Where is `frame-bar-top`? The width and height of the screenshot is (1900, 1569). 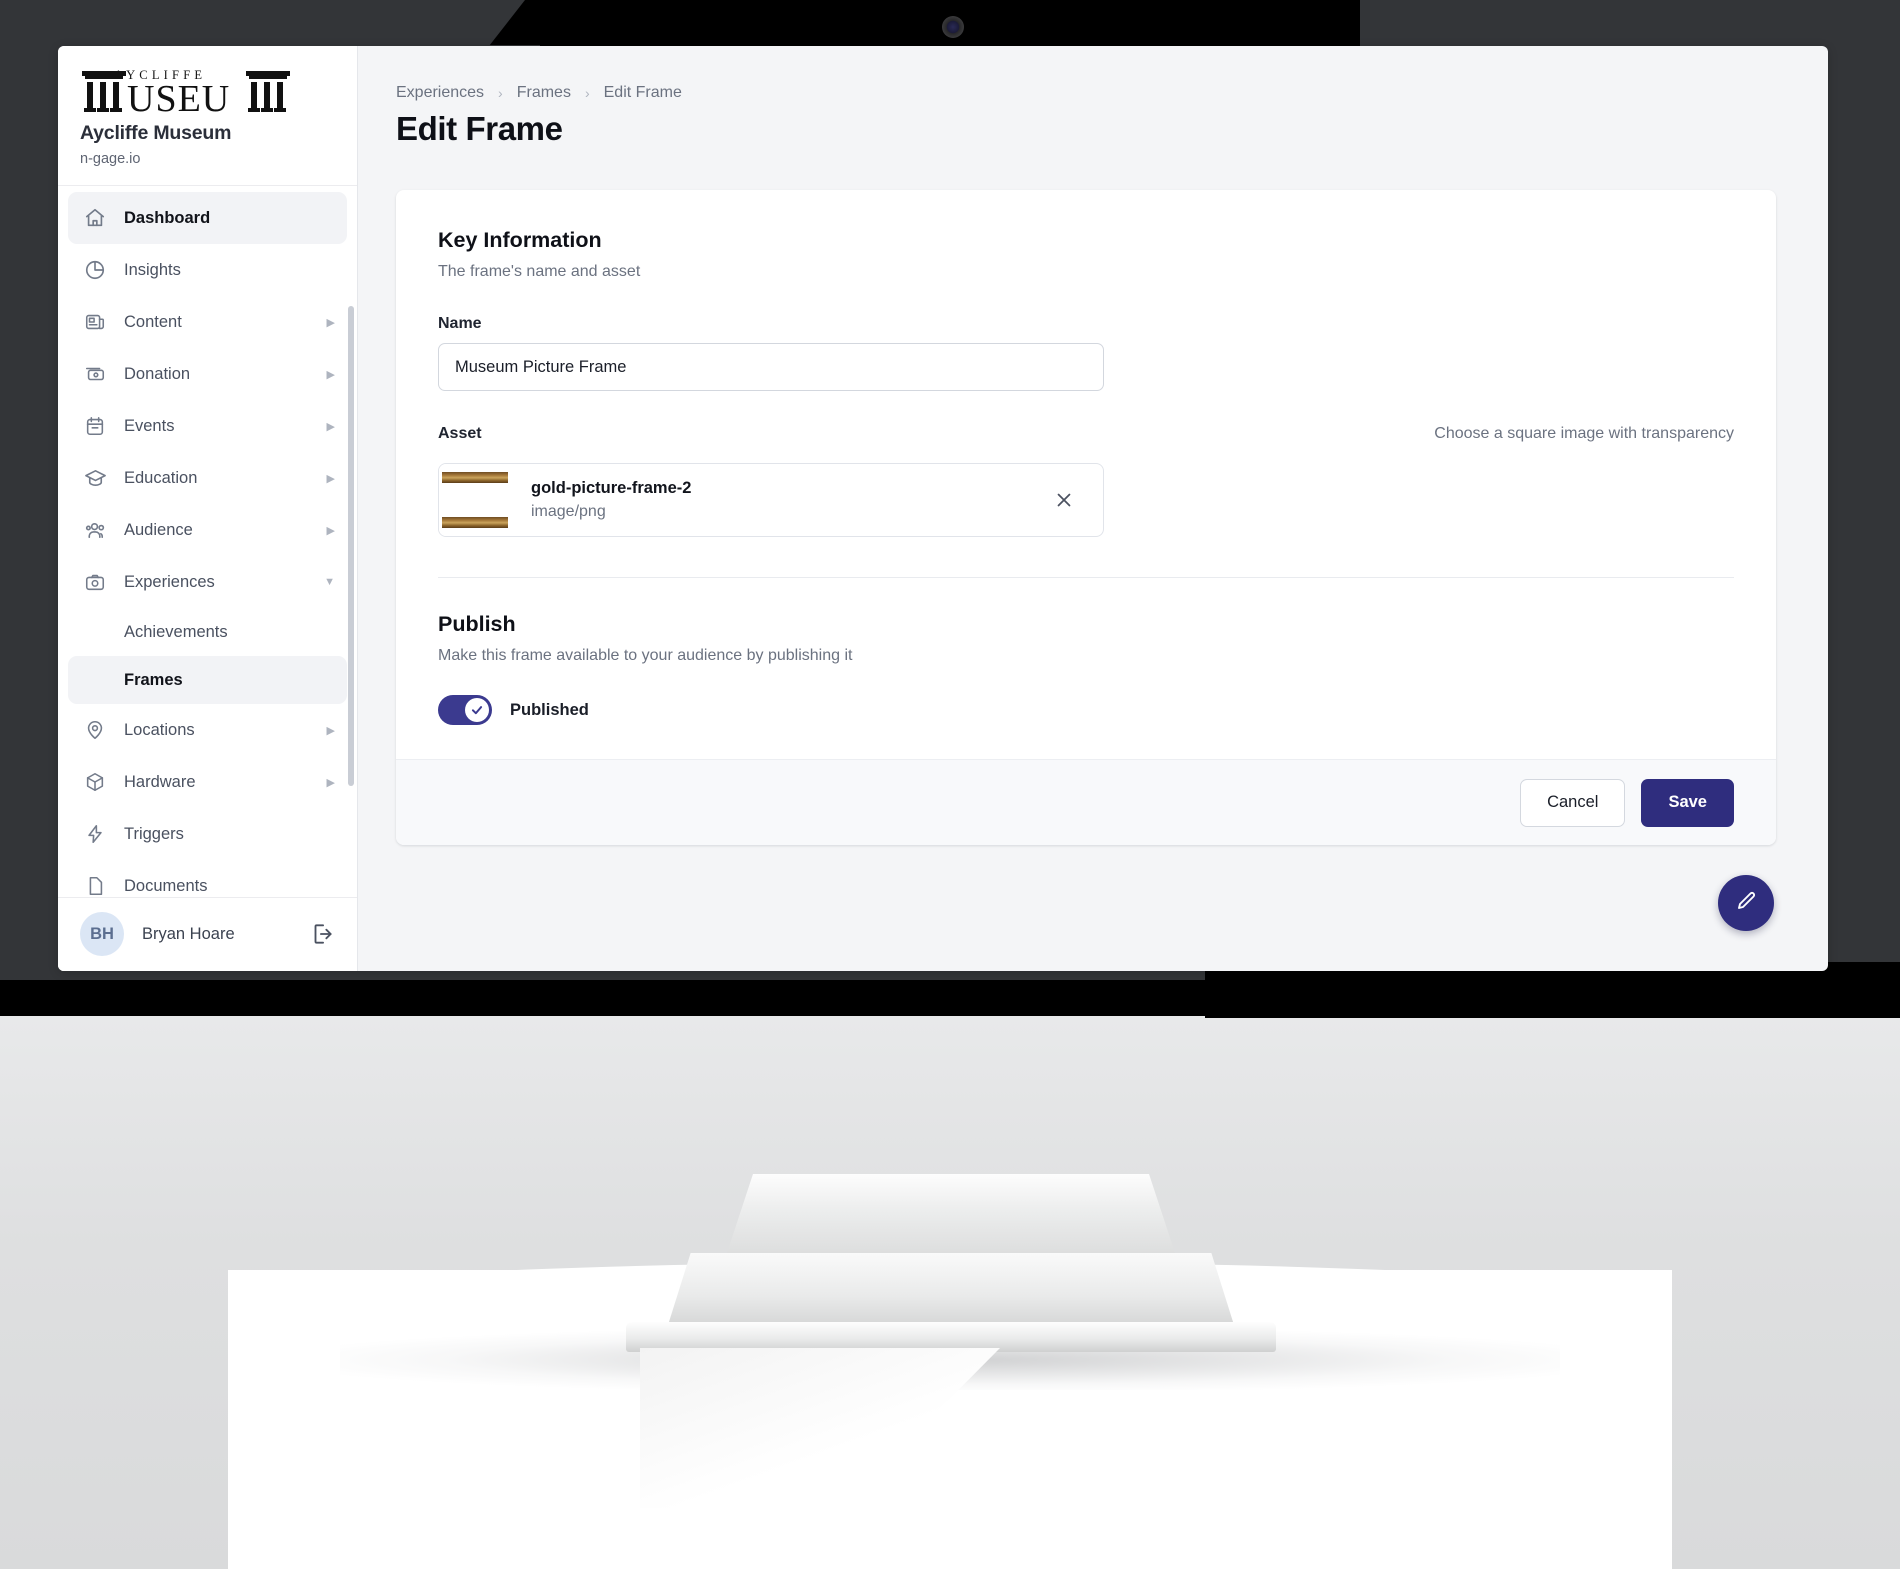
frame-bar-top is located at coordinates (475, 477).